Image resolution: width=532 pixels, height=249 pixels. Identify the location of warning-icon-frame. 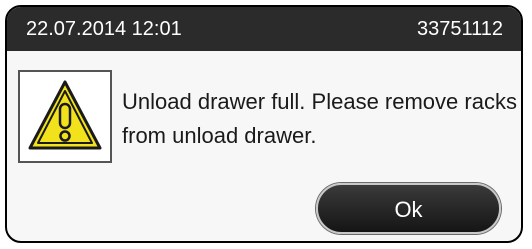
(65, 116).